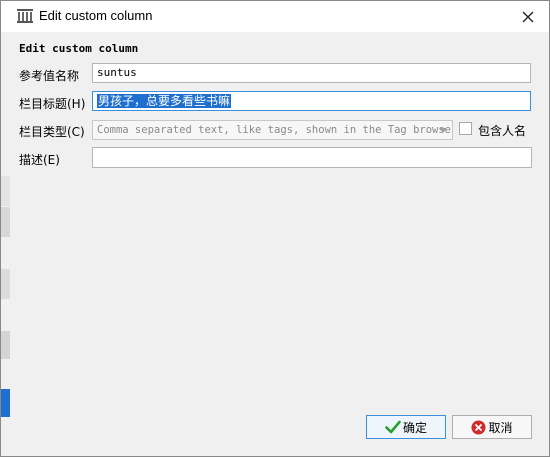 This screenshot has width=550, height=457. Describe the element at coordinates (393, 427) in the screenshot. I see `checkmark-icon` at that location.